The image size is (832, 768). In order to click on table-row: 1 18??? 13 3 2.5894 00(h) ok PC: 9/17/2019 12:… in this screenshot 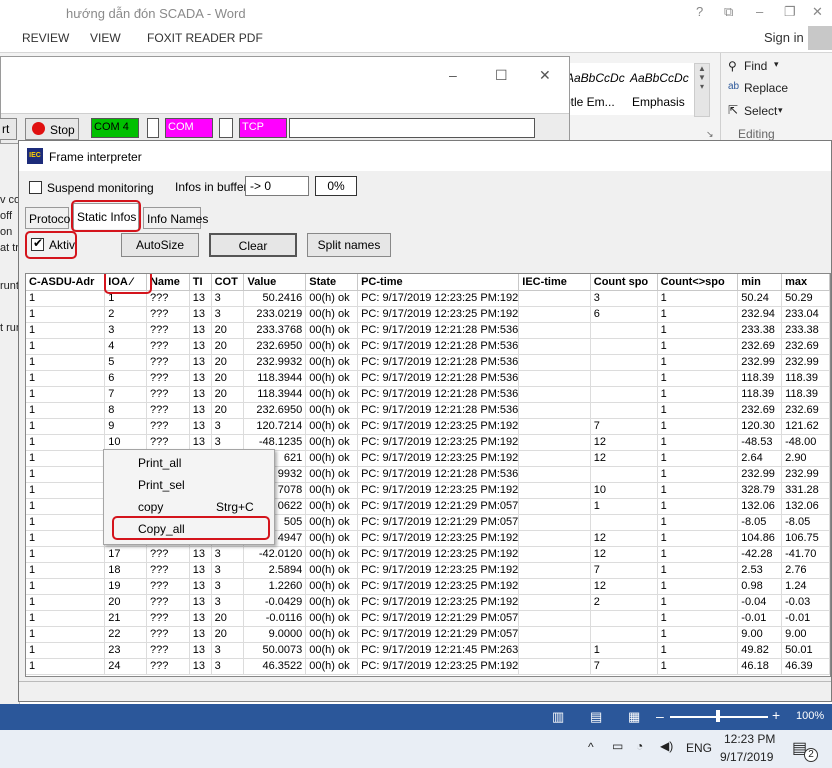, I will do `click(428, 570)`.